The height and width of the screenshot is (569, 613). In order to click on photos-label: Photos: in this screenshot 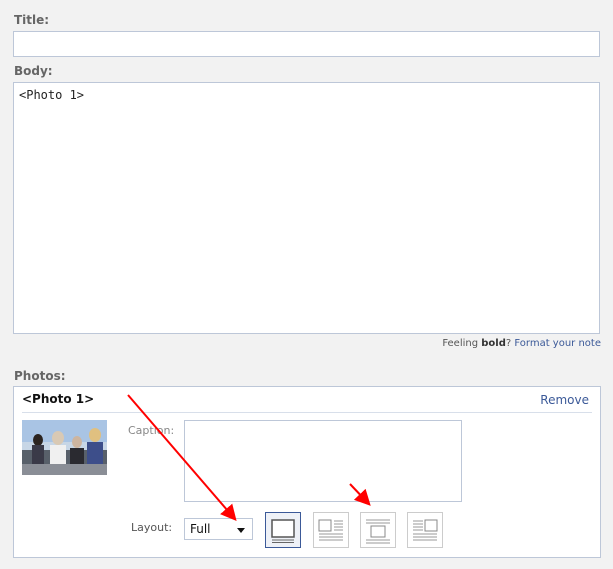, I will do `click(40, 376)`.